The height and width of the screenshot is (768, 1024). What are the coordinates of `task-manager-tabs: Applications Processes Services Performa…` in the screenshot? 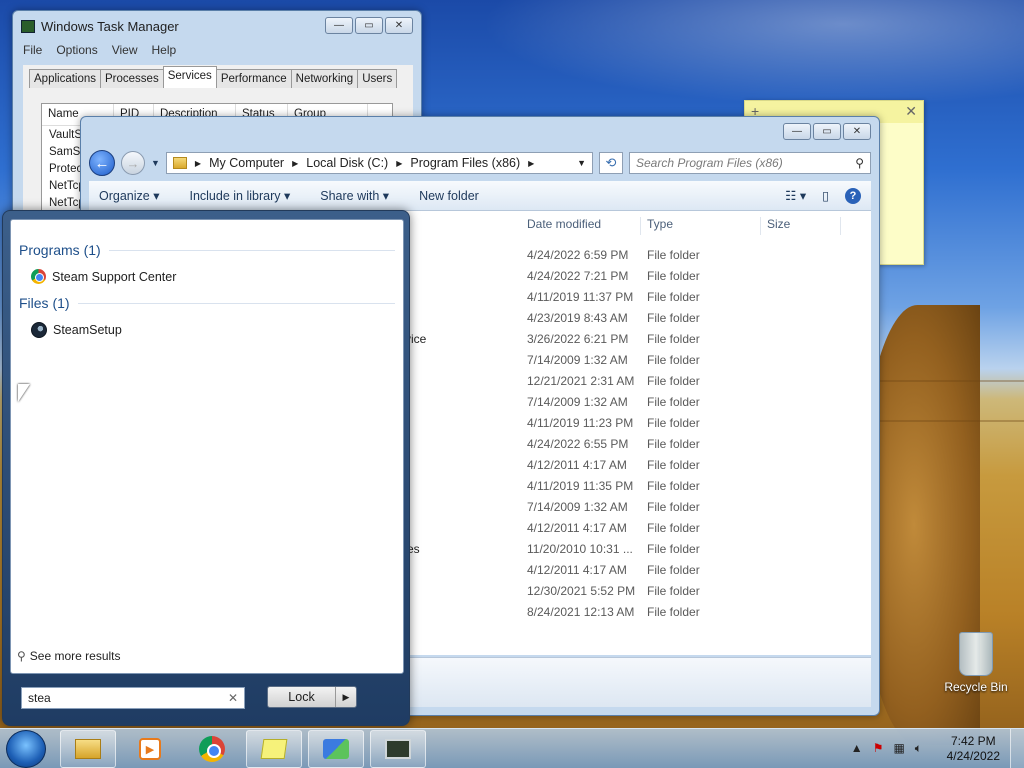 It's located at (213, 77).